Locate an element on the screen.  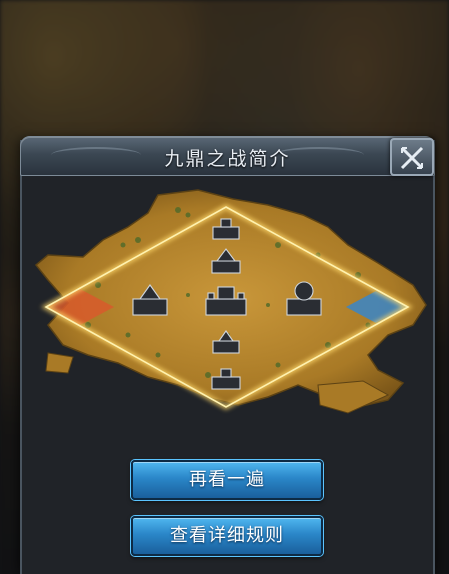
close-icon is located at coordinates (412, 158).